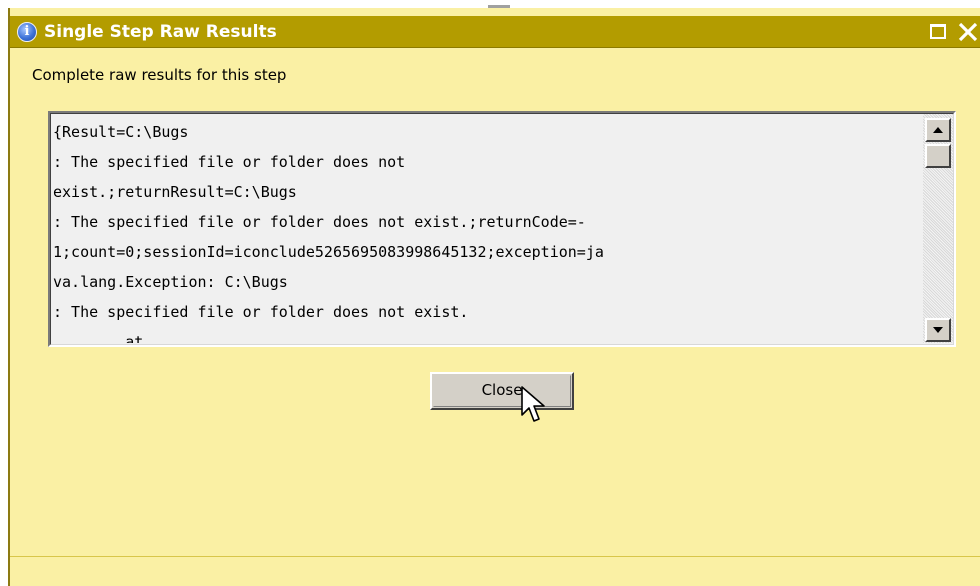 This screenshot has height=586, width=980. Describe the element at coordinates (968, 32) in the screenshot. I see `close-icon` at that location.